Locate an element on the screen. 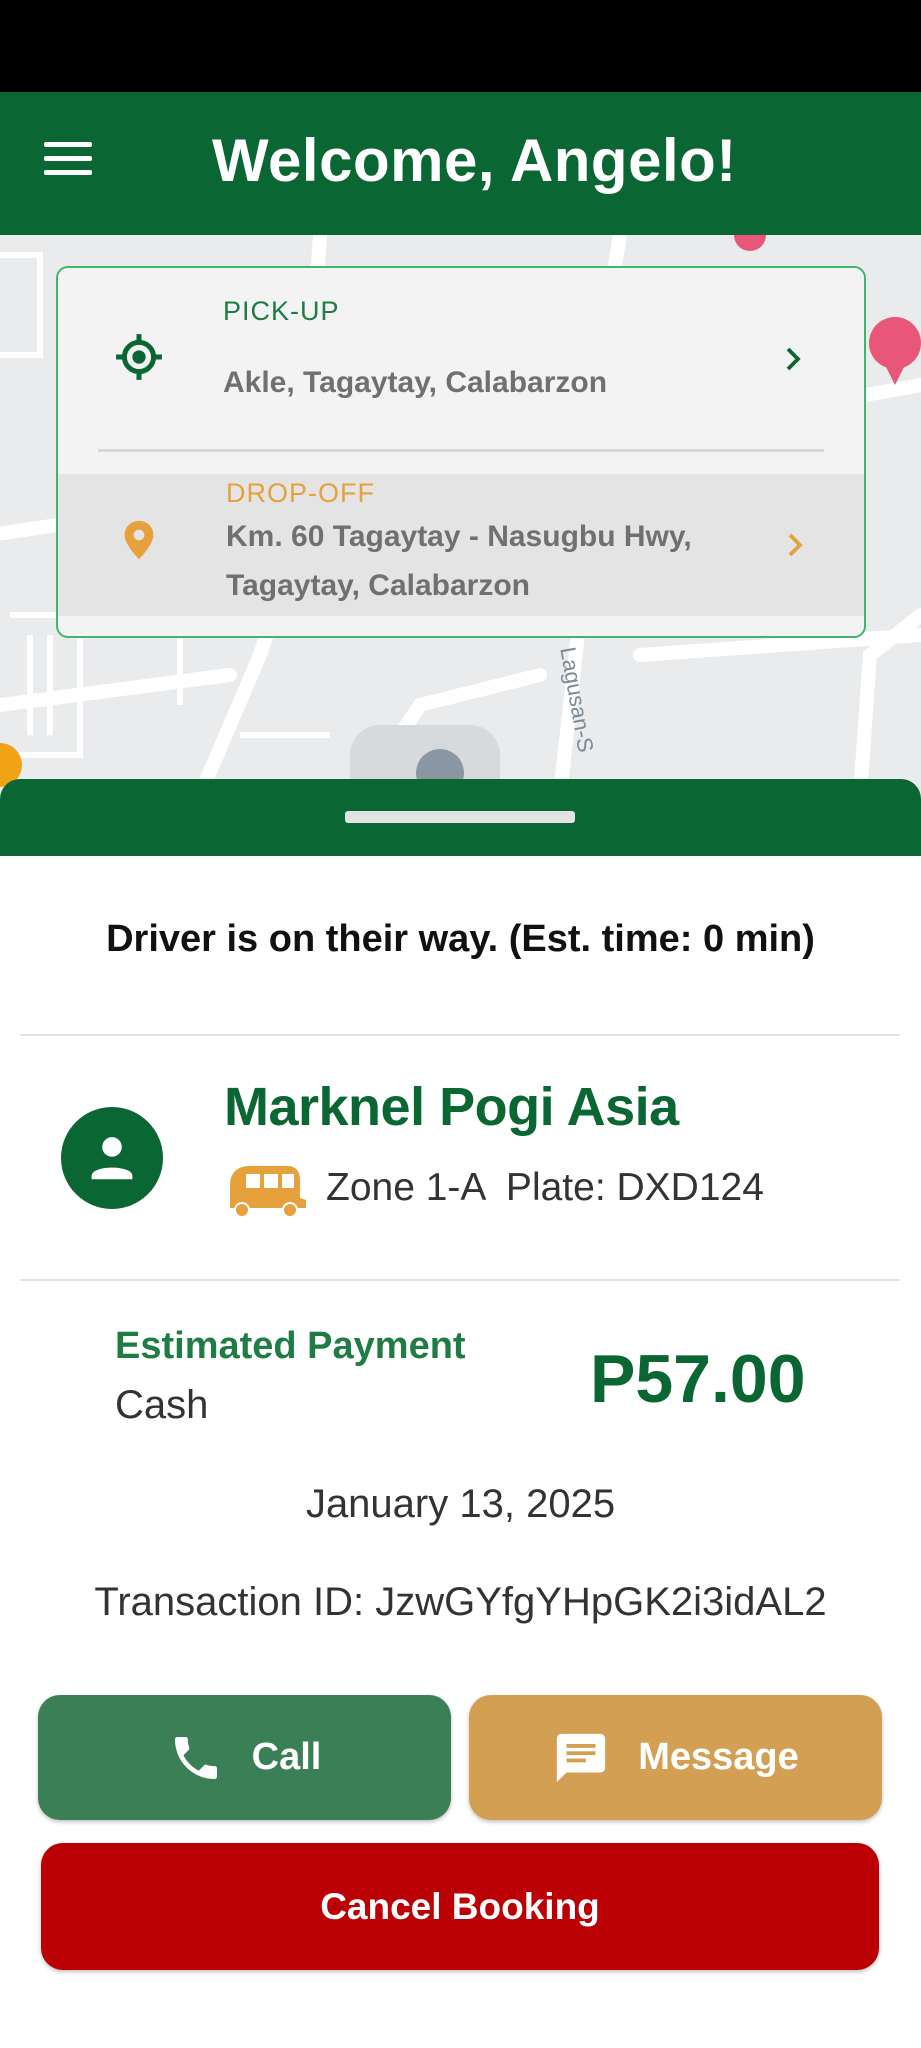 Image resolution: width=921 pixels, height=2048 pixels. cancel-label: Cancel Booking is located at coordinates (460, 1906).